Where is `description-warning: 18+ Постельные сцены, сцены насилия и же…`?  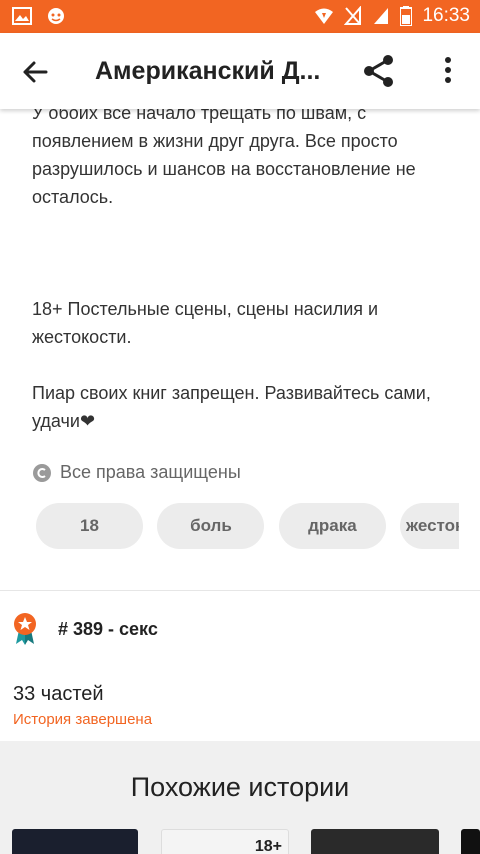
description-warning: 18+ Постельные сцены, сцены насилия и же… is located at coordinates (205, 323).